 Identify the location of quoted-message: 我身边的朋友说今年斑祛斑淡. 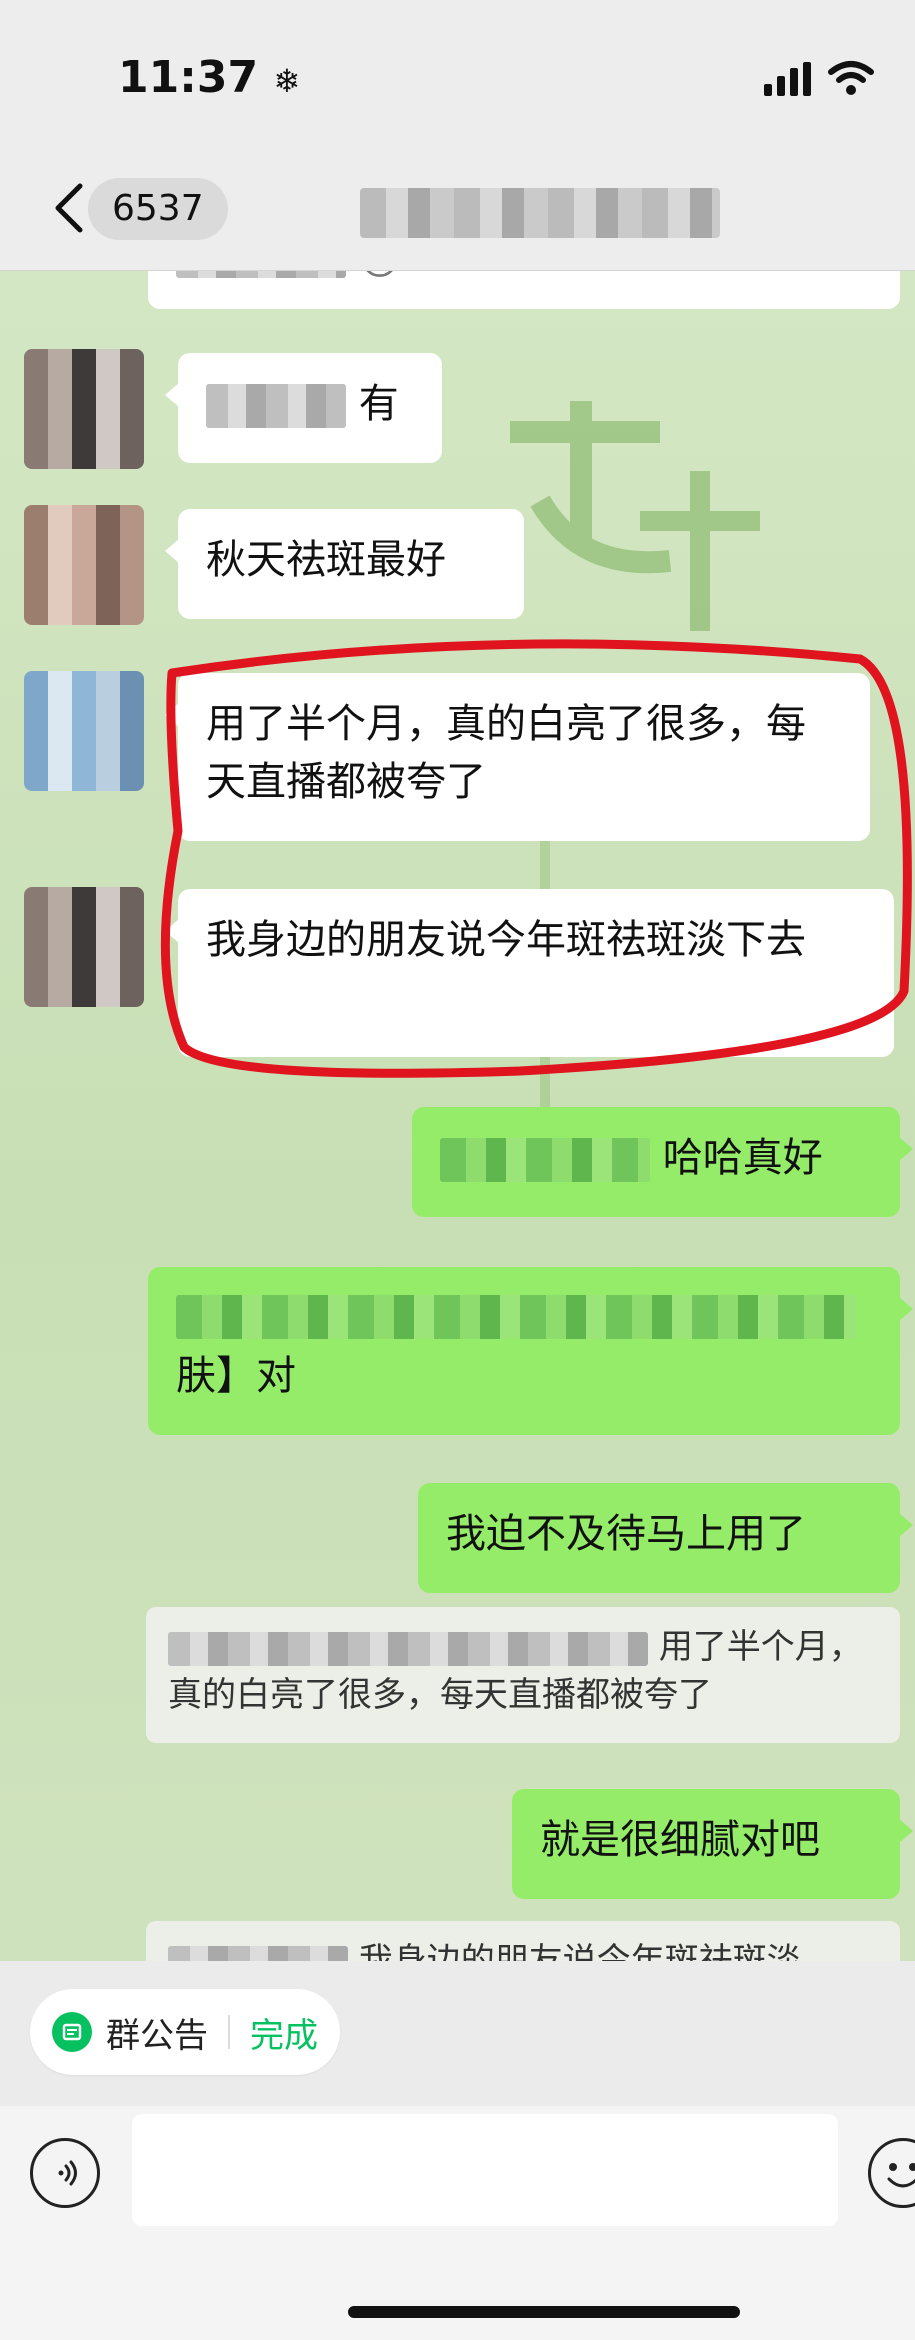
(523, 1941).